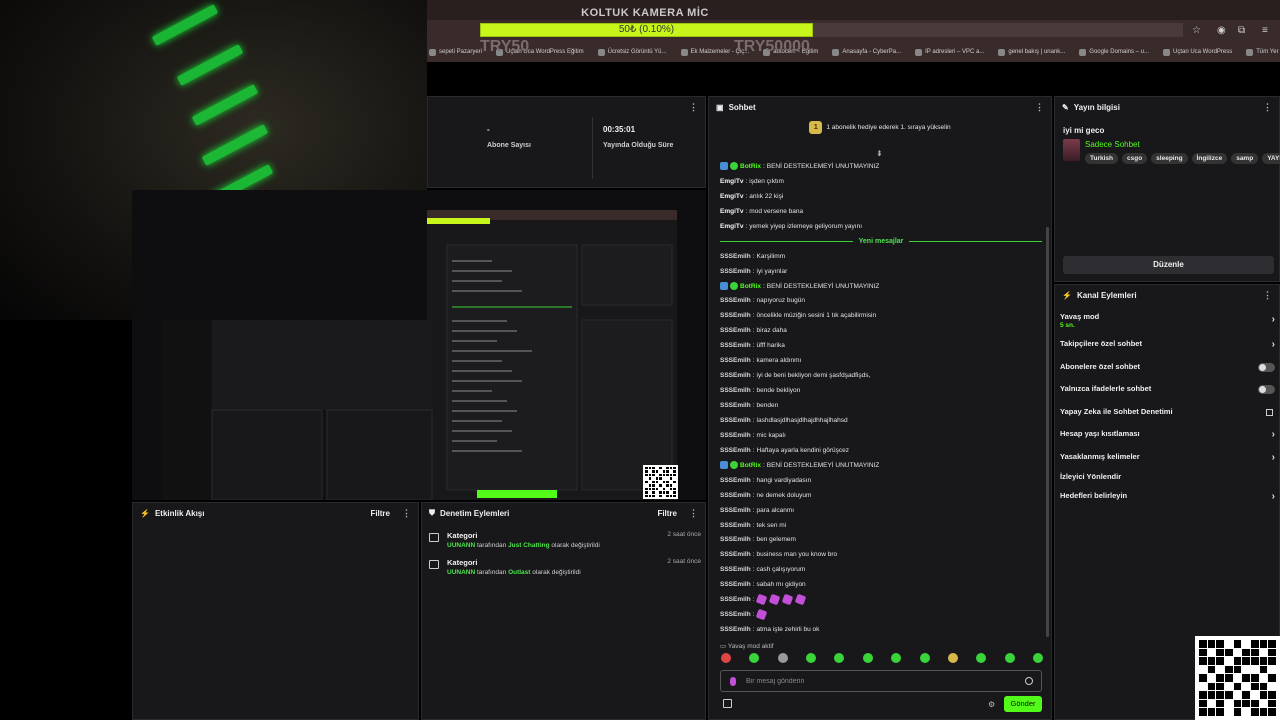 The image size is (1280, 720). Describe the element at coordinates (1167, 369) in the screenshot. I see `subs-only-row: Abonelere özel sohbet` at that location.